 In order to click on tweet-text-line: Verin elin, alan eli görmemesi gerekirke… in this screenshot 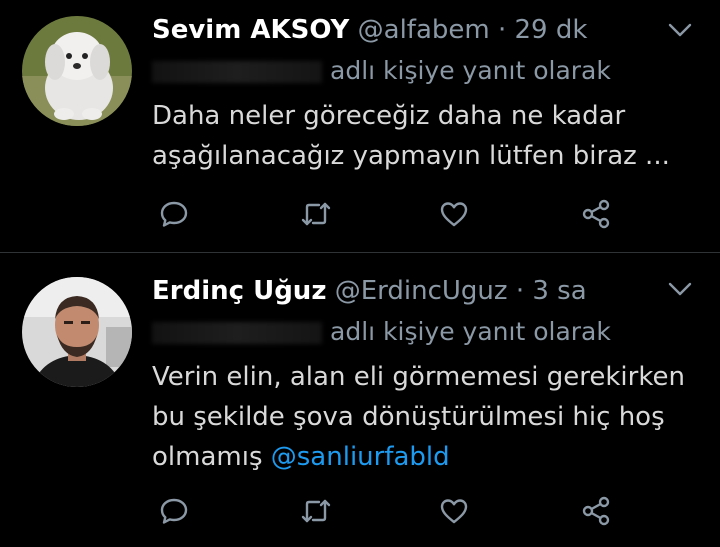, I will do `click(418, 377)`.